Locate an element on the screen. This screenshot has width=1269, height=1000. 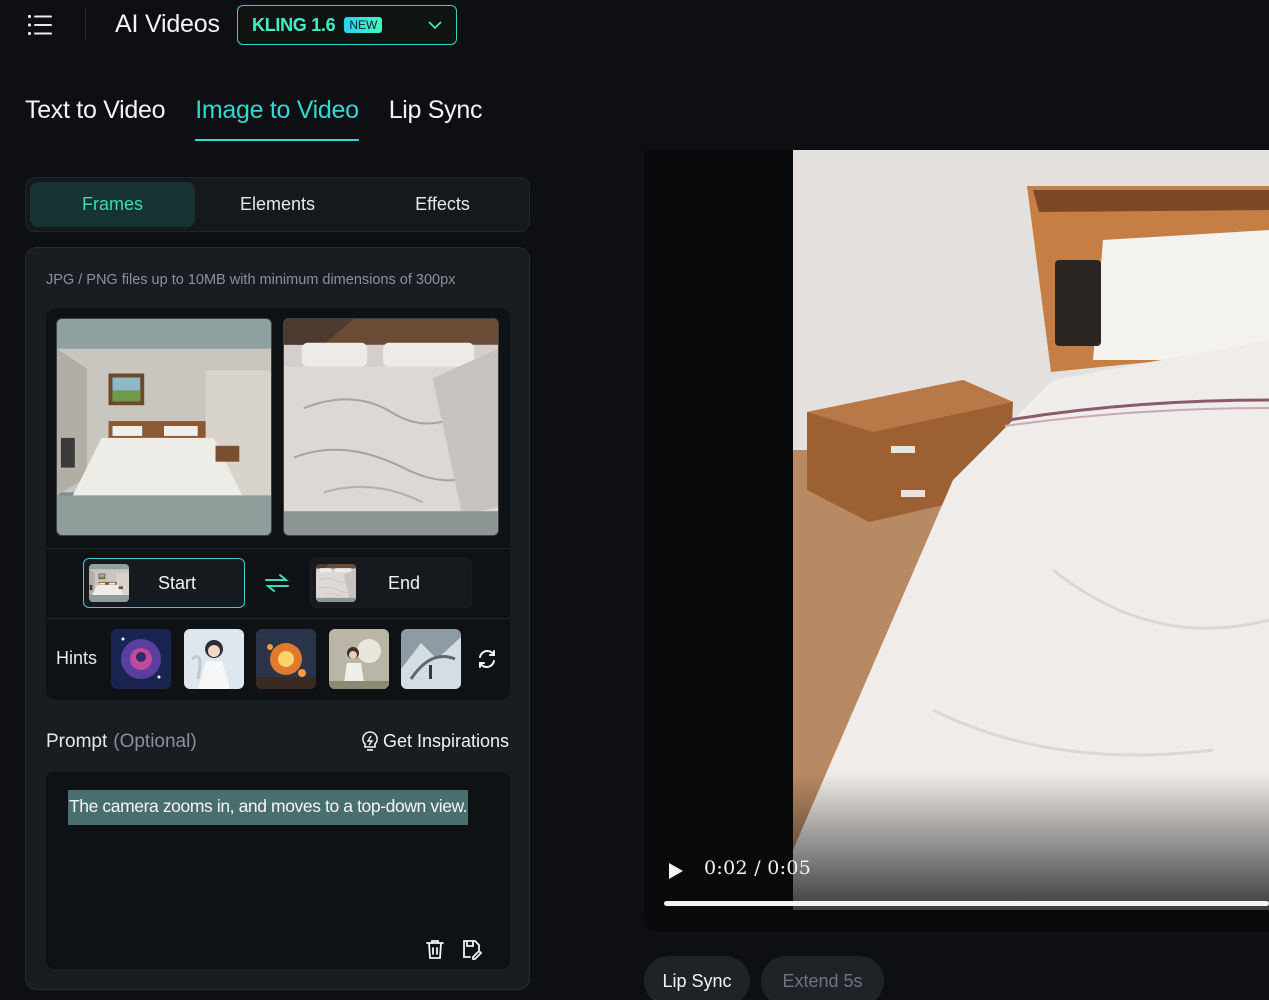
start-frame-button: Start is located at coordinates (164, 583).